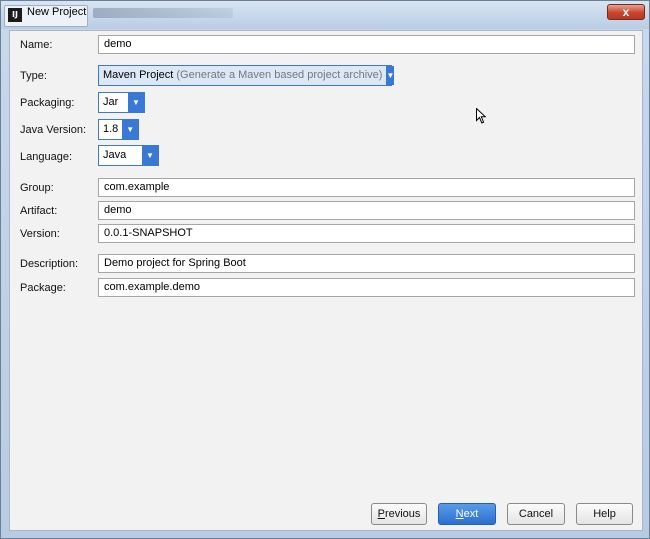 The width and height of the screenshot is (650, 539). Describe the element at coordinates (47, 103) in the screenshot. I see `packaging-label: Packaging:` at that location.